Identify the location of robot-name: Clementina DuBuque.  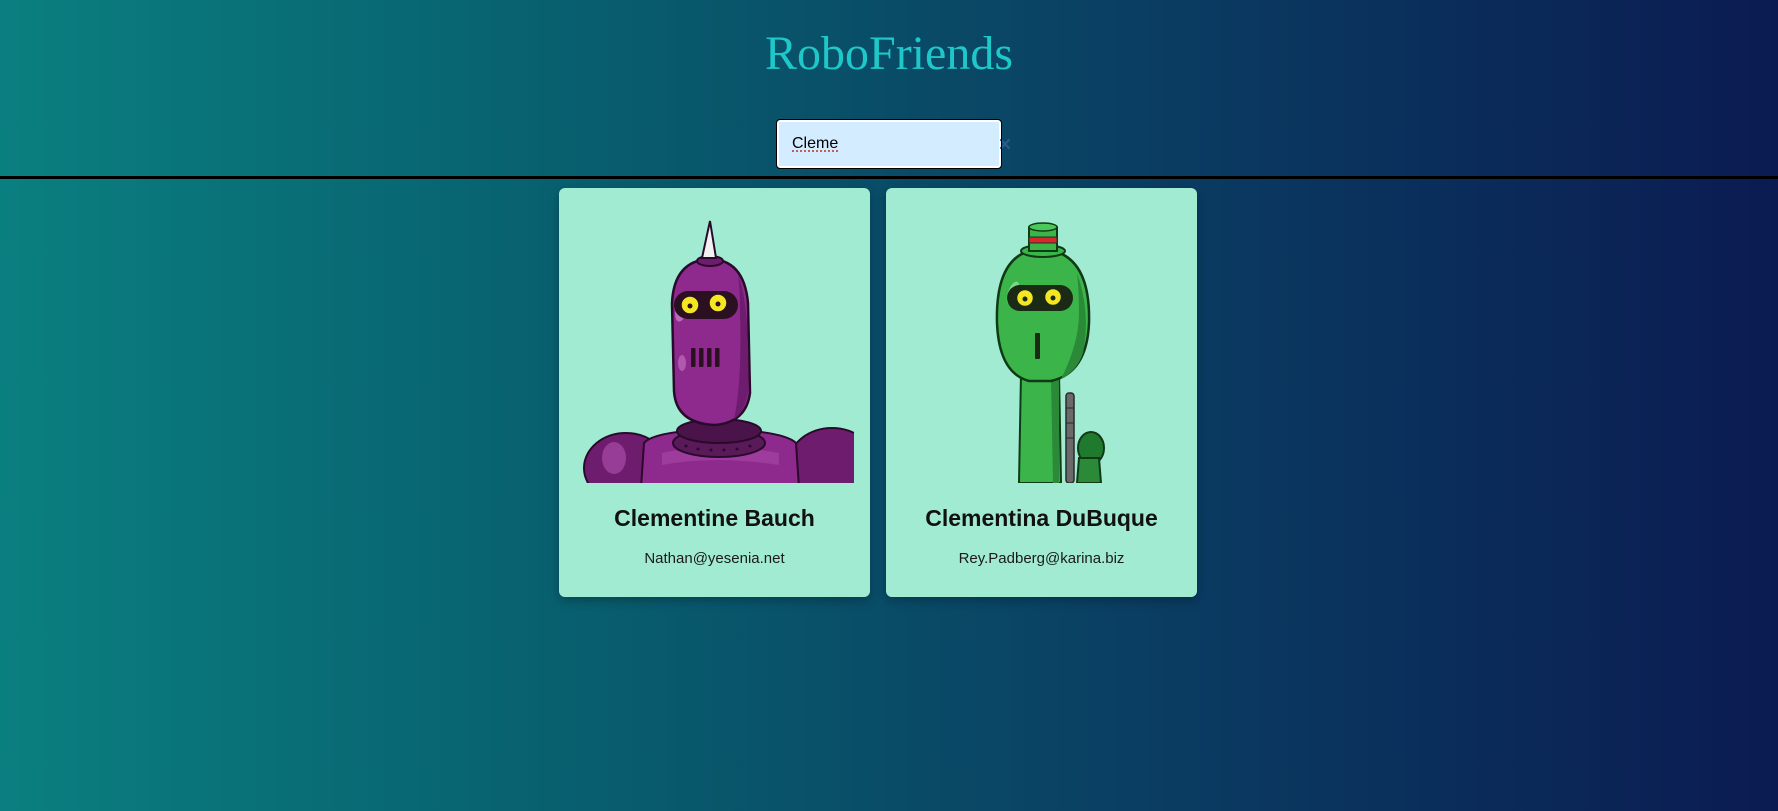
(1041, 518).